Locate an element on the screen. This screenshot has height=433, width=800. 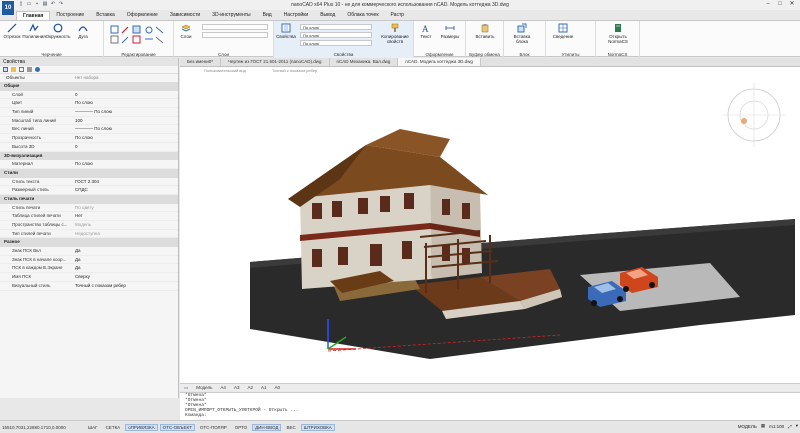
property-row: Цвет По слою is located at coordinates (89, 104).